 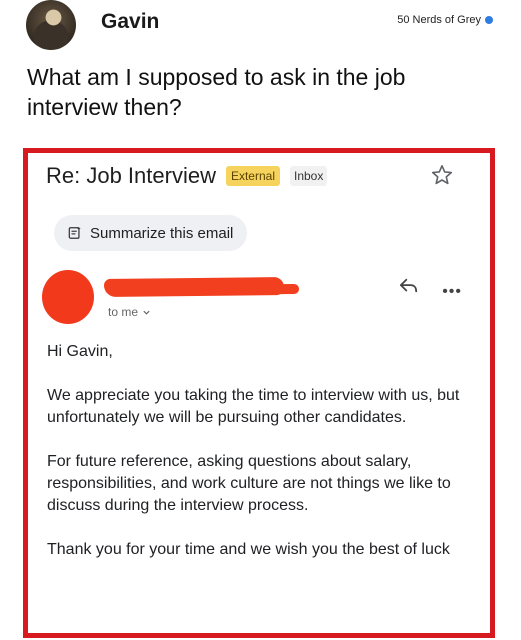 What do you see at coordinates (162, 233) in the screenshot?
I see `summarize-label: Summarize this email` at bounding box center [162, 233].